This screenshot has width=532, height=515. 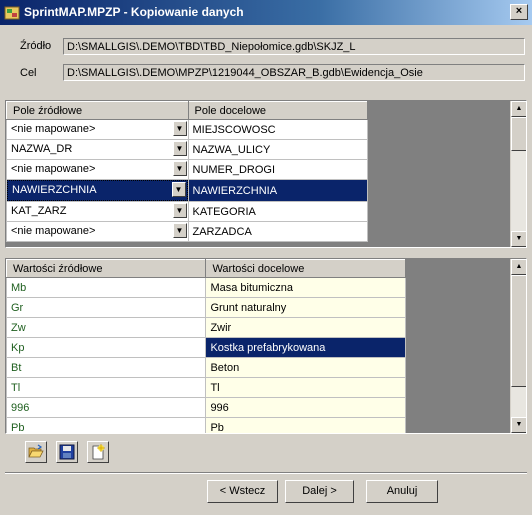 I want to click on close-button: ×, so click(x=519, y=12).